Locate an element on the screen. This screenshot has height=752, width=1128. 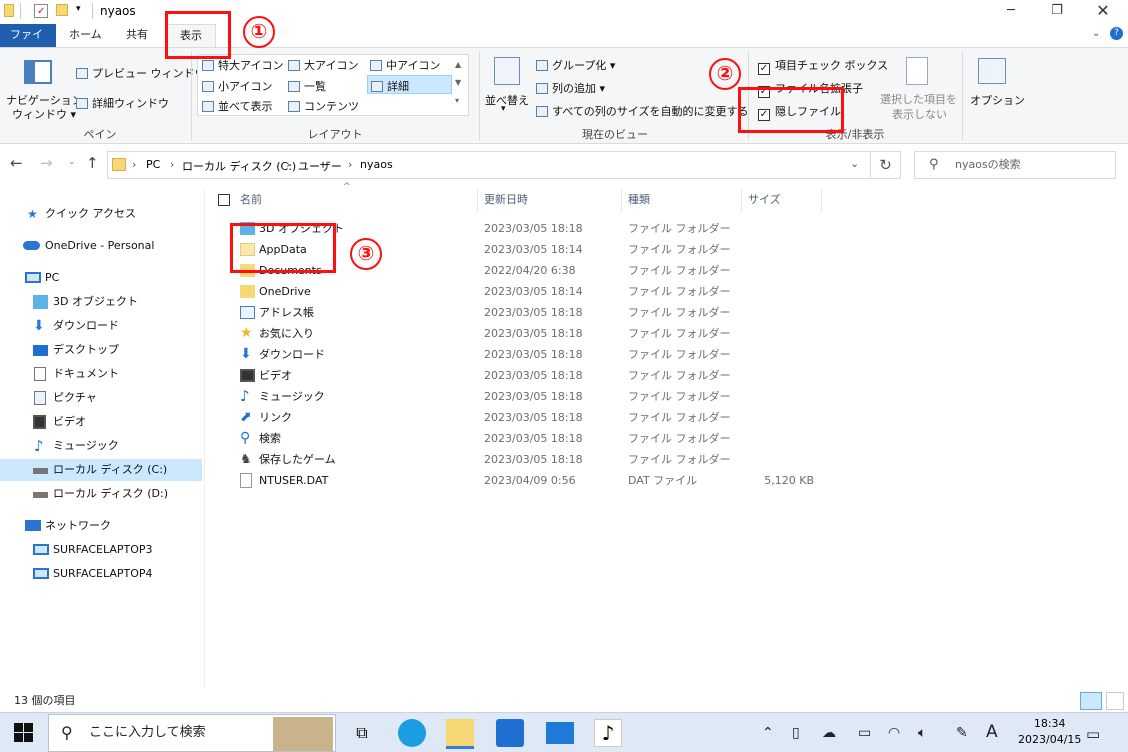
search-input: ⚲ nyaosの検索 is located at coordinates (1015, 165).